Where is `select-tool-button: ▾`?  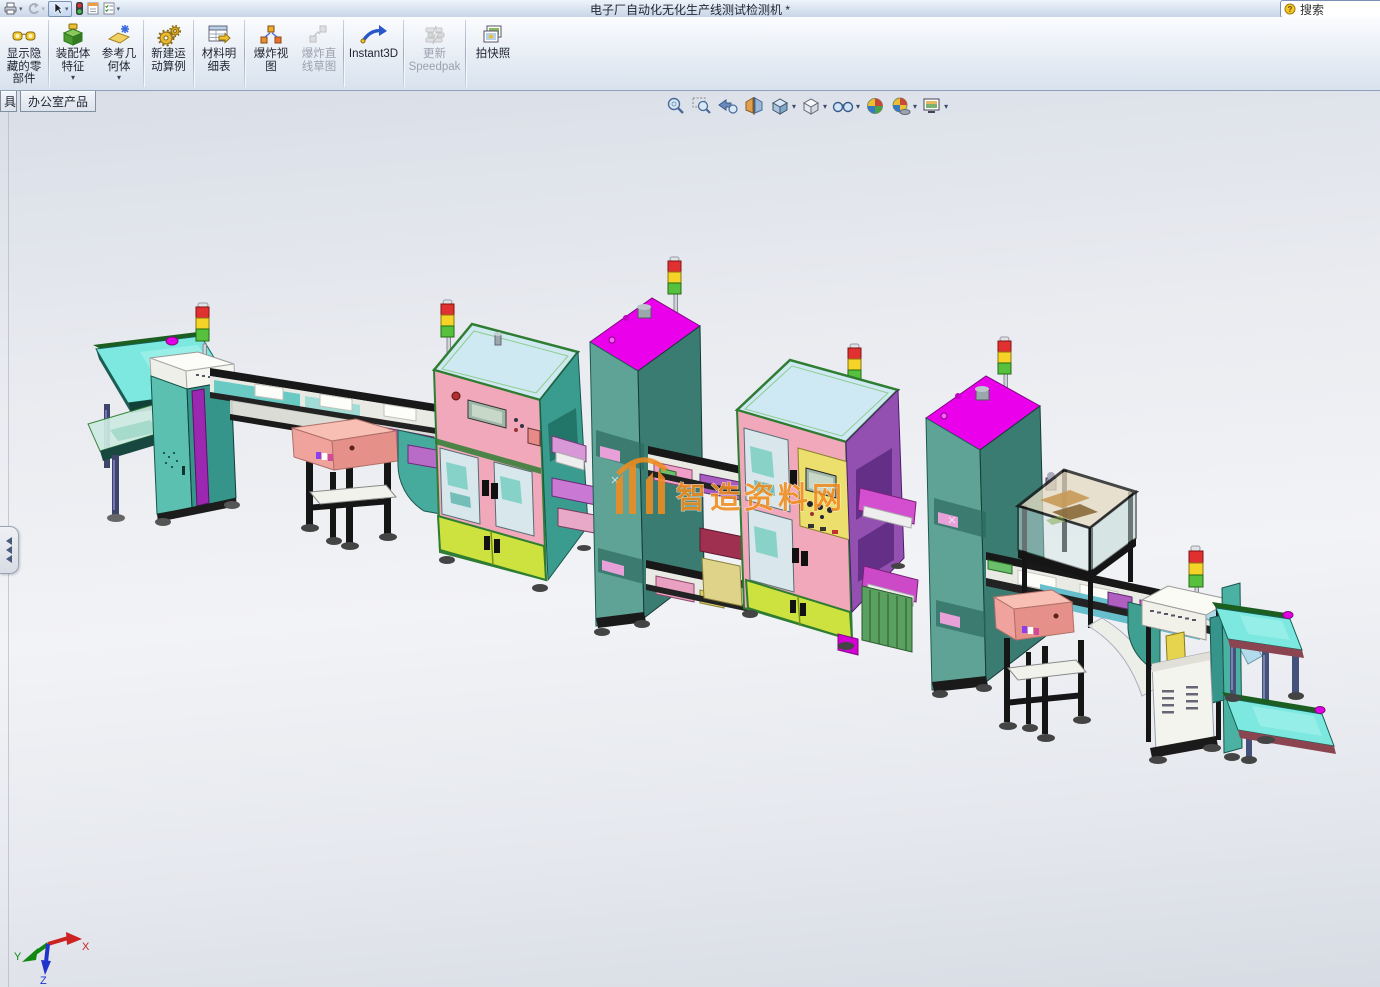 select-tool-button: ▾ is located at coordinates (60, 8).